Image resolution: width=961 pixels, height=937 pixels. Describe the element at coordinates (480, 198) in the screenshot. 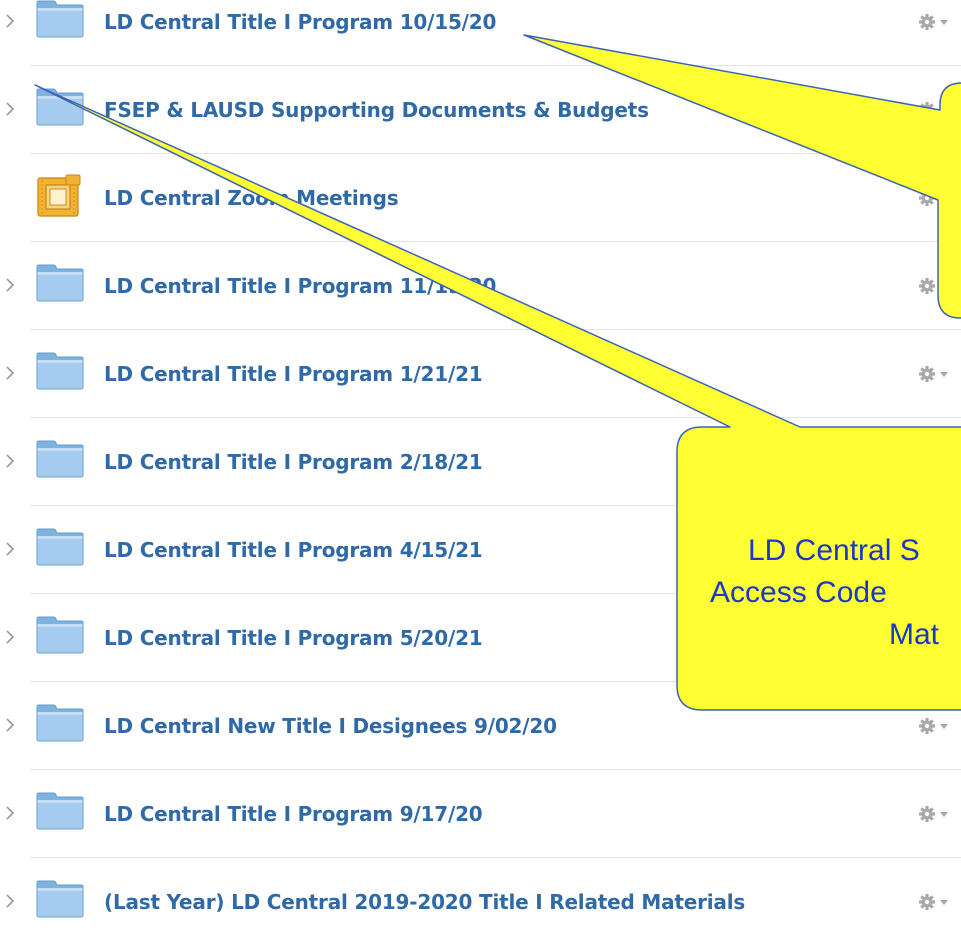

I see `folder-row: LD Central Zoom Meetings` at that location.